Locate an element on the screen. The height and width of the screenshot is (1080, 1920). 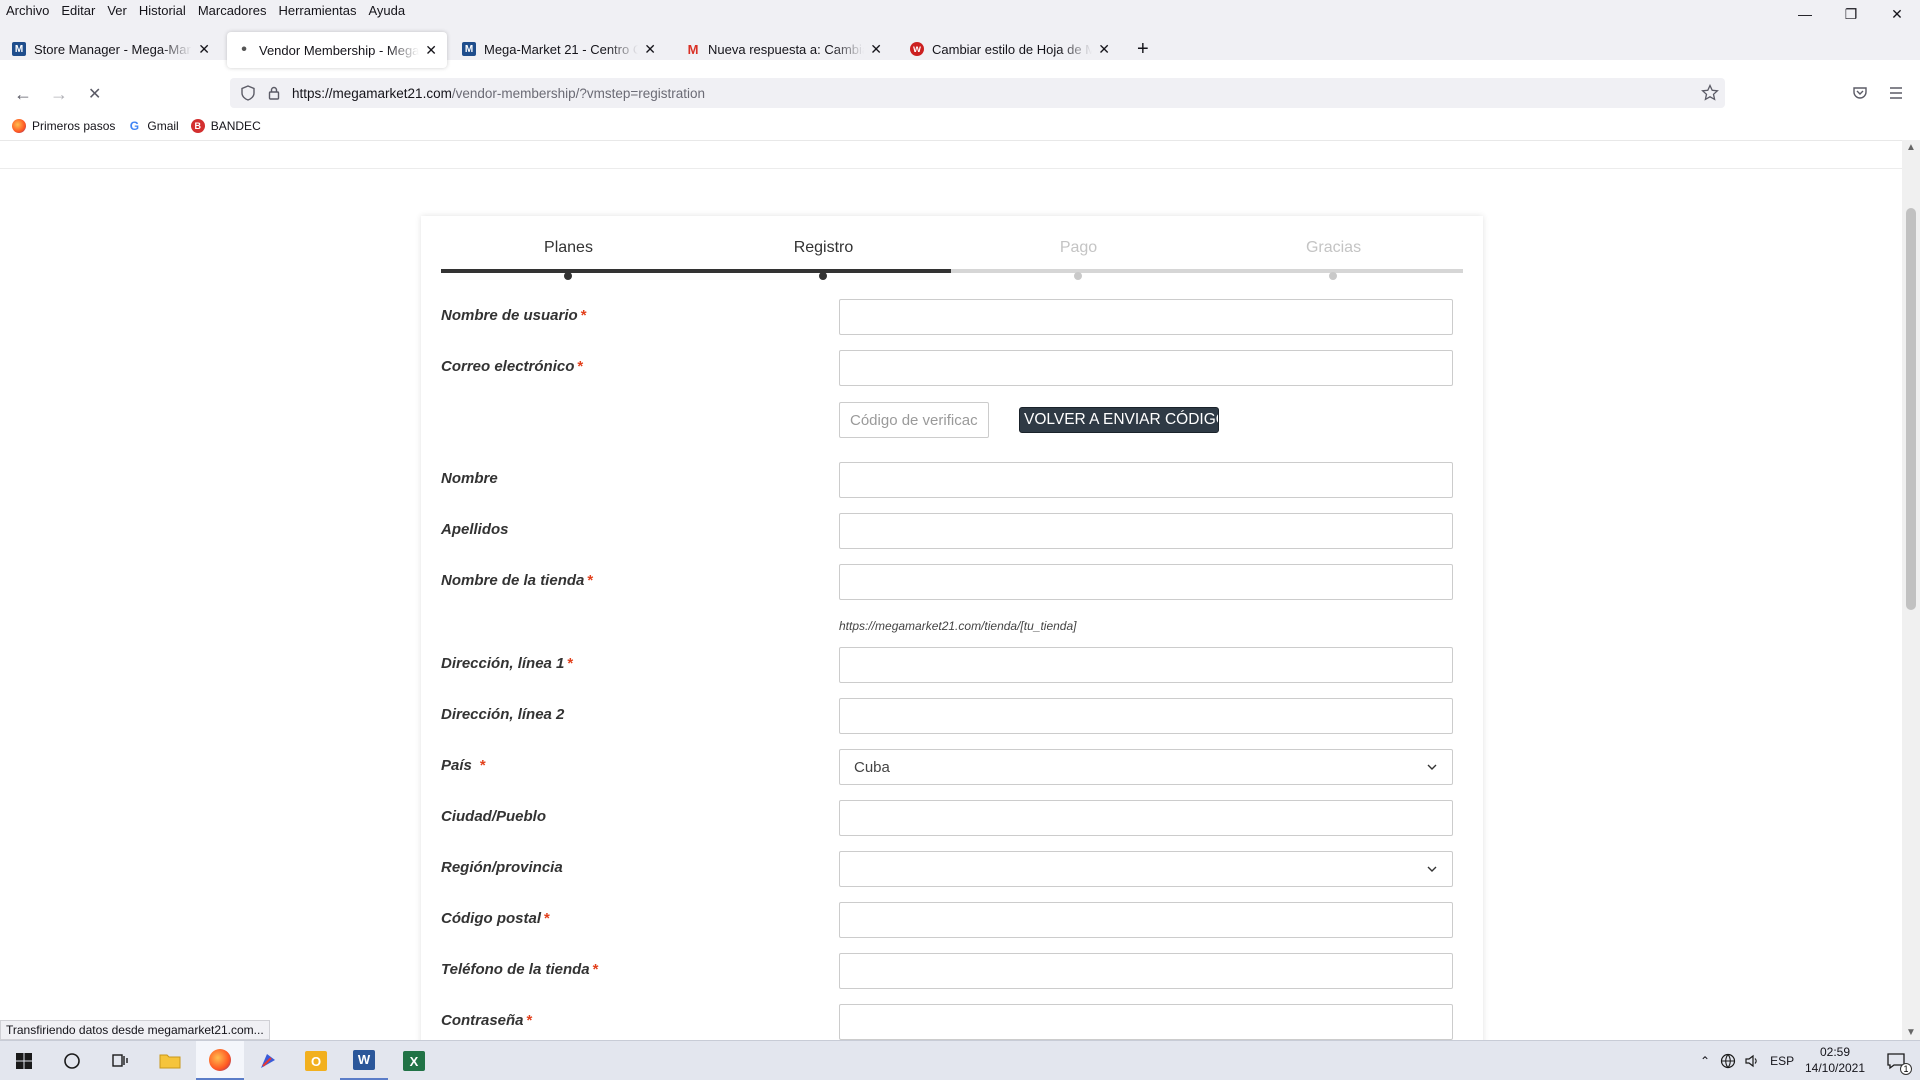
word-icon: W is located at coordinates (364, 1060).